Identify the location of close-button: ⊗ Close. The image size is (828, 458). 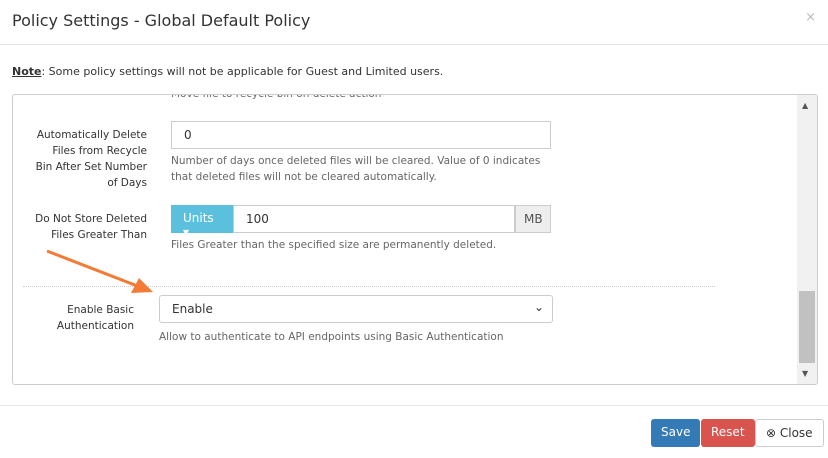
(789, 433).